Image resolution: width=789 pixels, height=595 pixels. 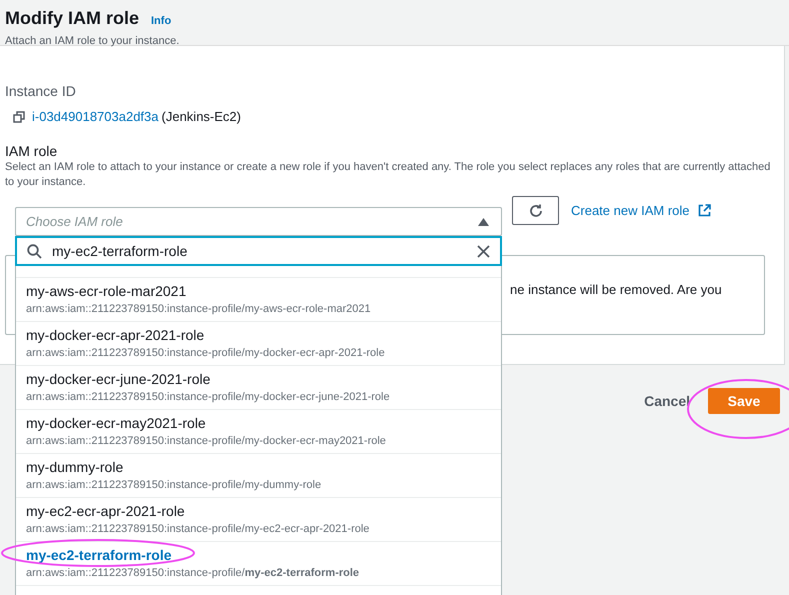 I want to click on info-link: Info, so click(x=161, y=21).